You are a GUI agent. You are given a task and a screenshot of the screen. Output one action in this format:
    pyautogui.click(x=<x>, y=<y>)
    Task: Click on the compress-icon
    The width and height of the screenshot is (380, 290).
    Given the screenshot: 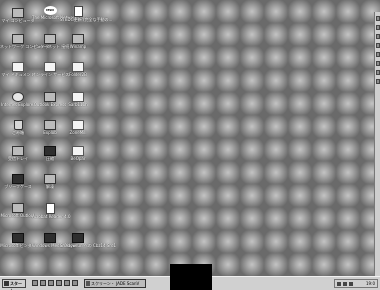 What is the action you would take?
    pyautogui.click(x=50, y=151)
    